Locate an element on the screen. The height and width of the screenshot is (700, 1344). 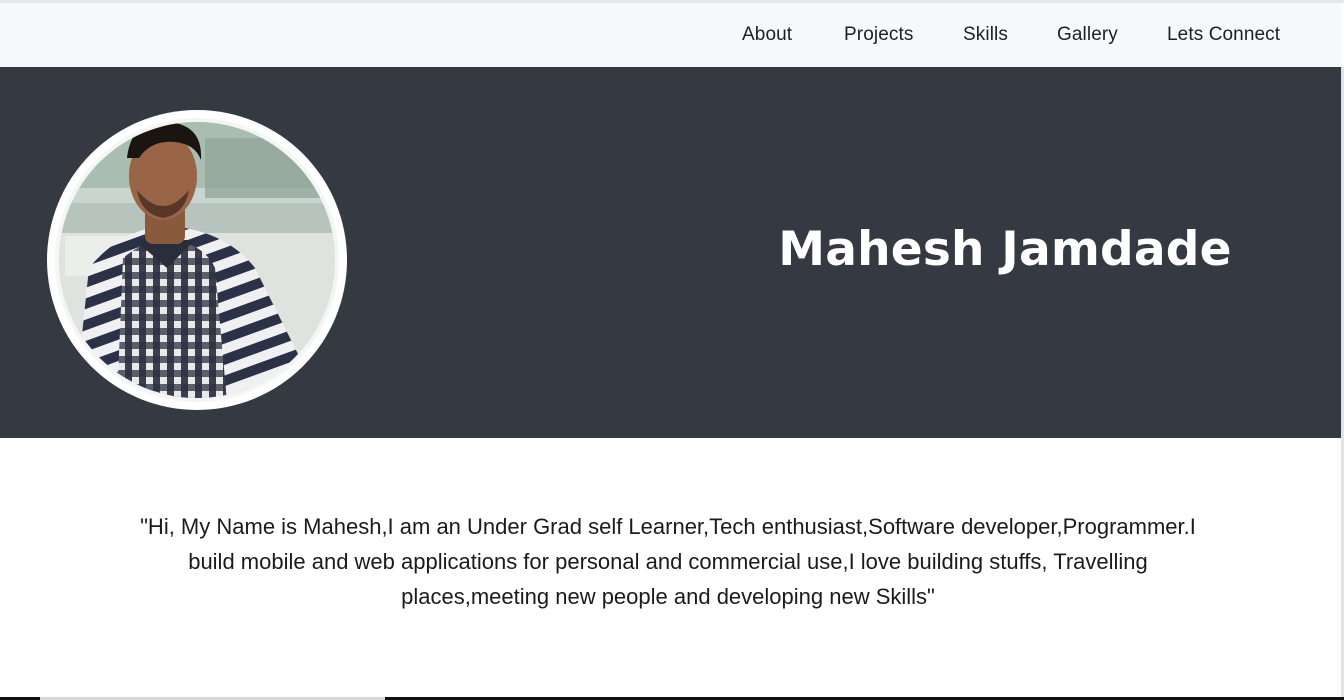
nav-link-about: About is located at coordinates (767, 35).